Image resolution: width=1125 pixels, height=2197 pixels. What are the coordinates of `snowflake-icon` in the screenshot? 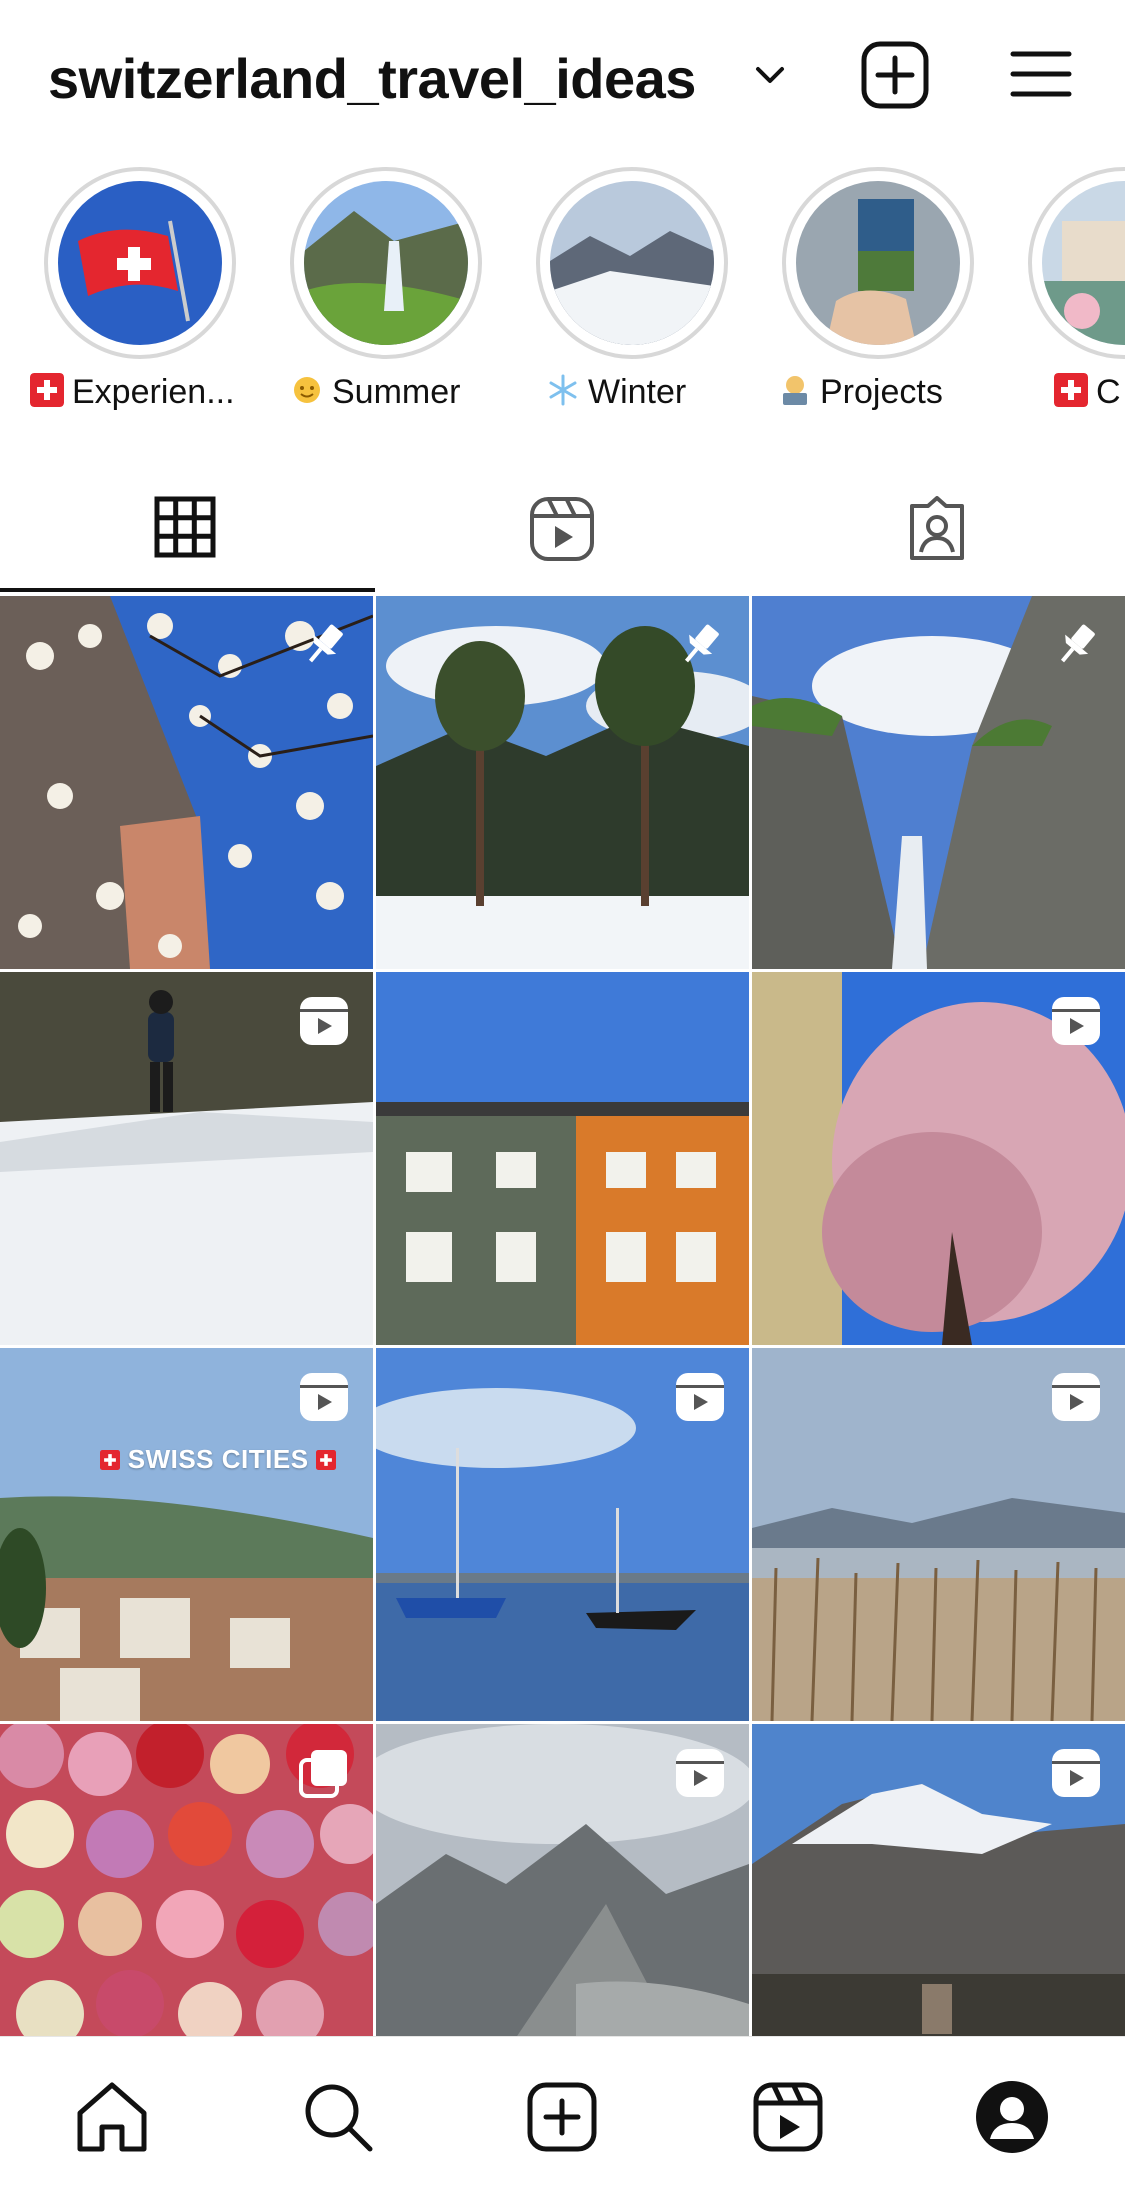 It's located at (563, 390).